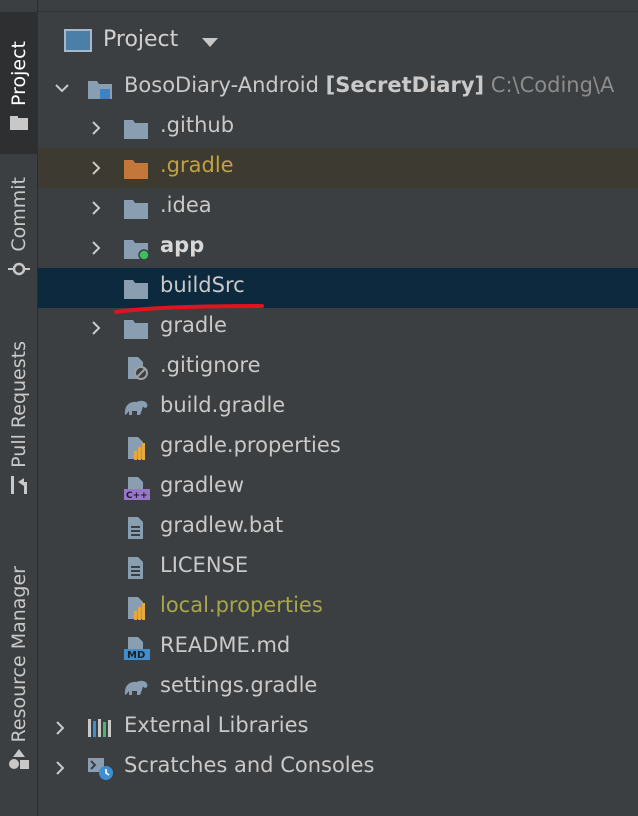  What do you see at coordinates (338, 608) in the screenshot?
I see `tree-item-local-properties: local.properties` at bounding box center [338, 608].